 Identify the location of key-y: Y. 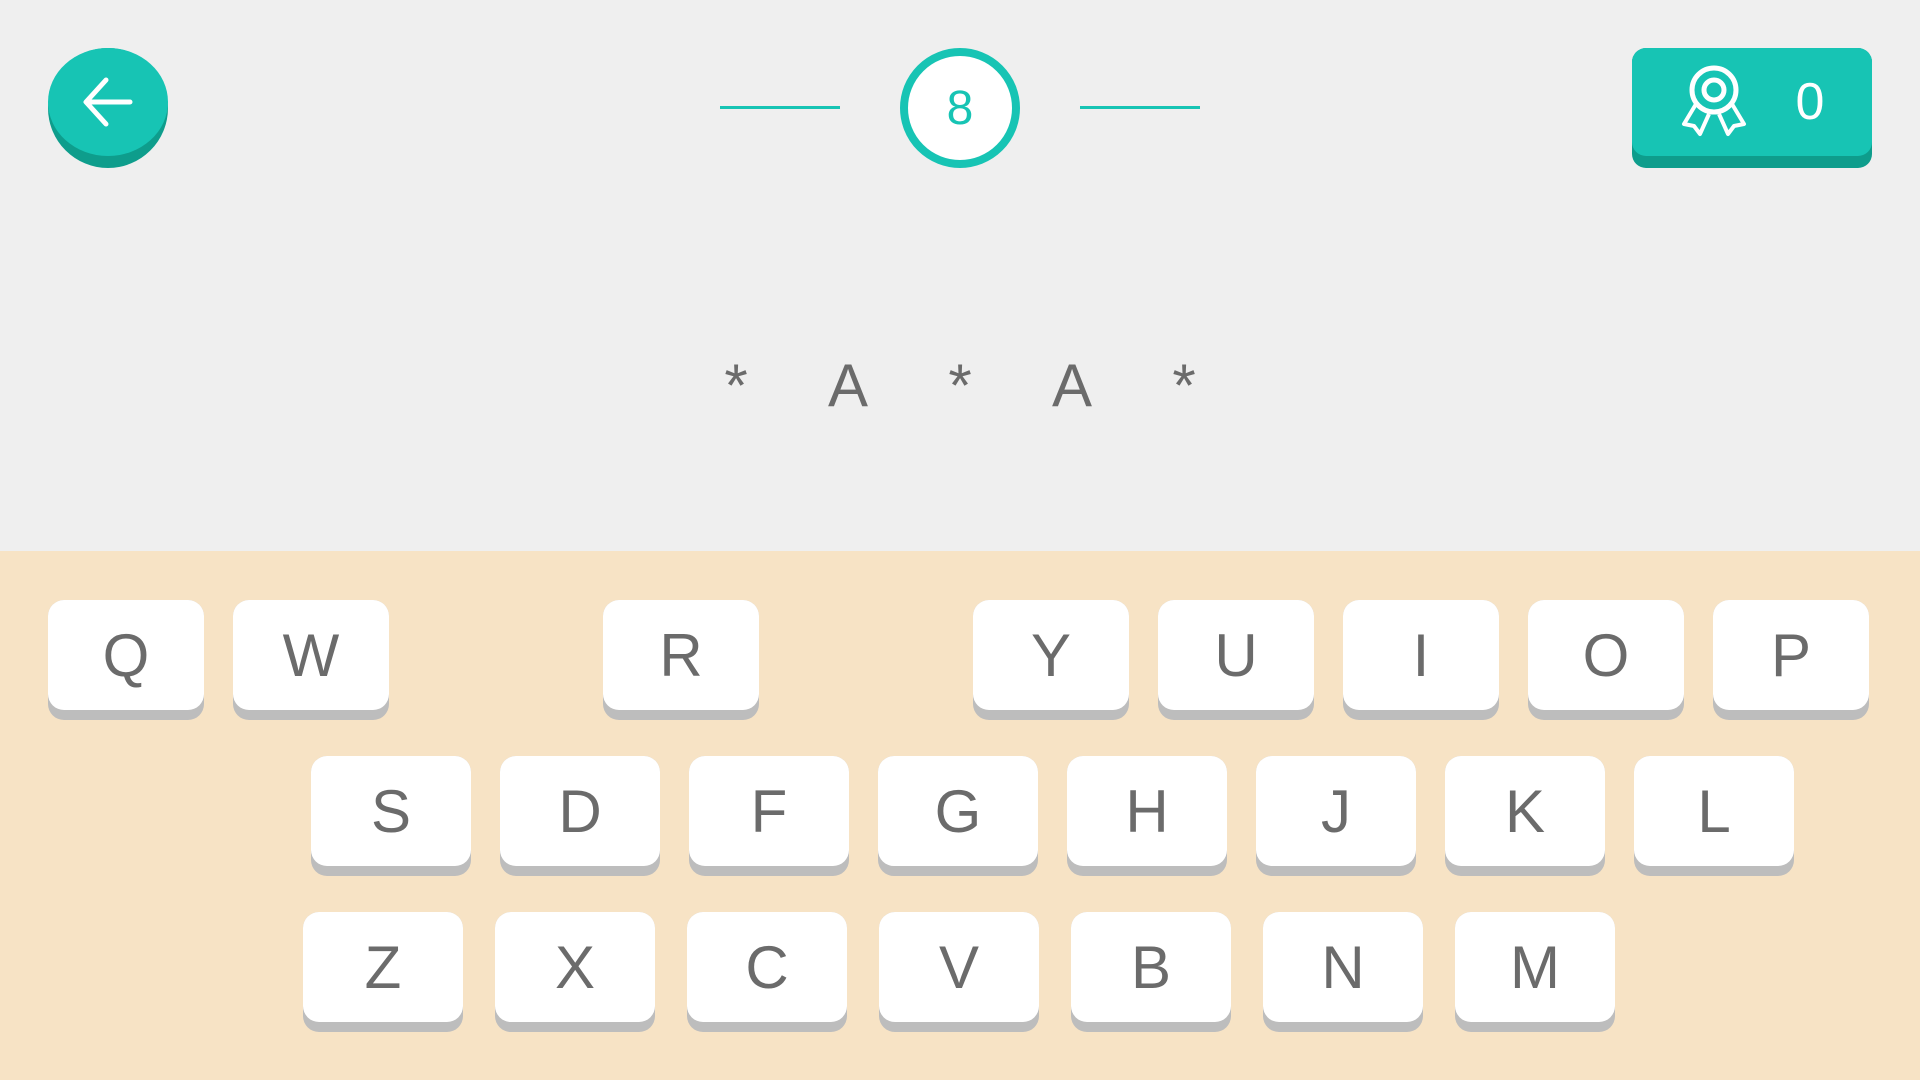
(1051, 660).